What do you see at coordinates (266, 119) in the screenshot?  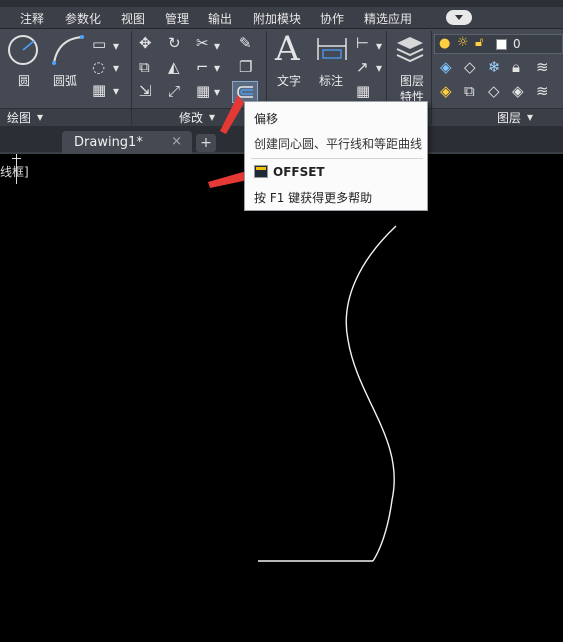 I see `tooltip-title: 偏移` at bounding box center [266, 119].